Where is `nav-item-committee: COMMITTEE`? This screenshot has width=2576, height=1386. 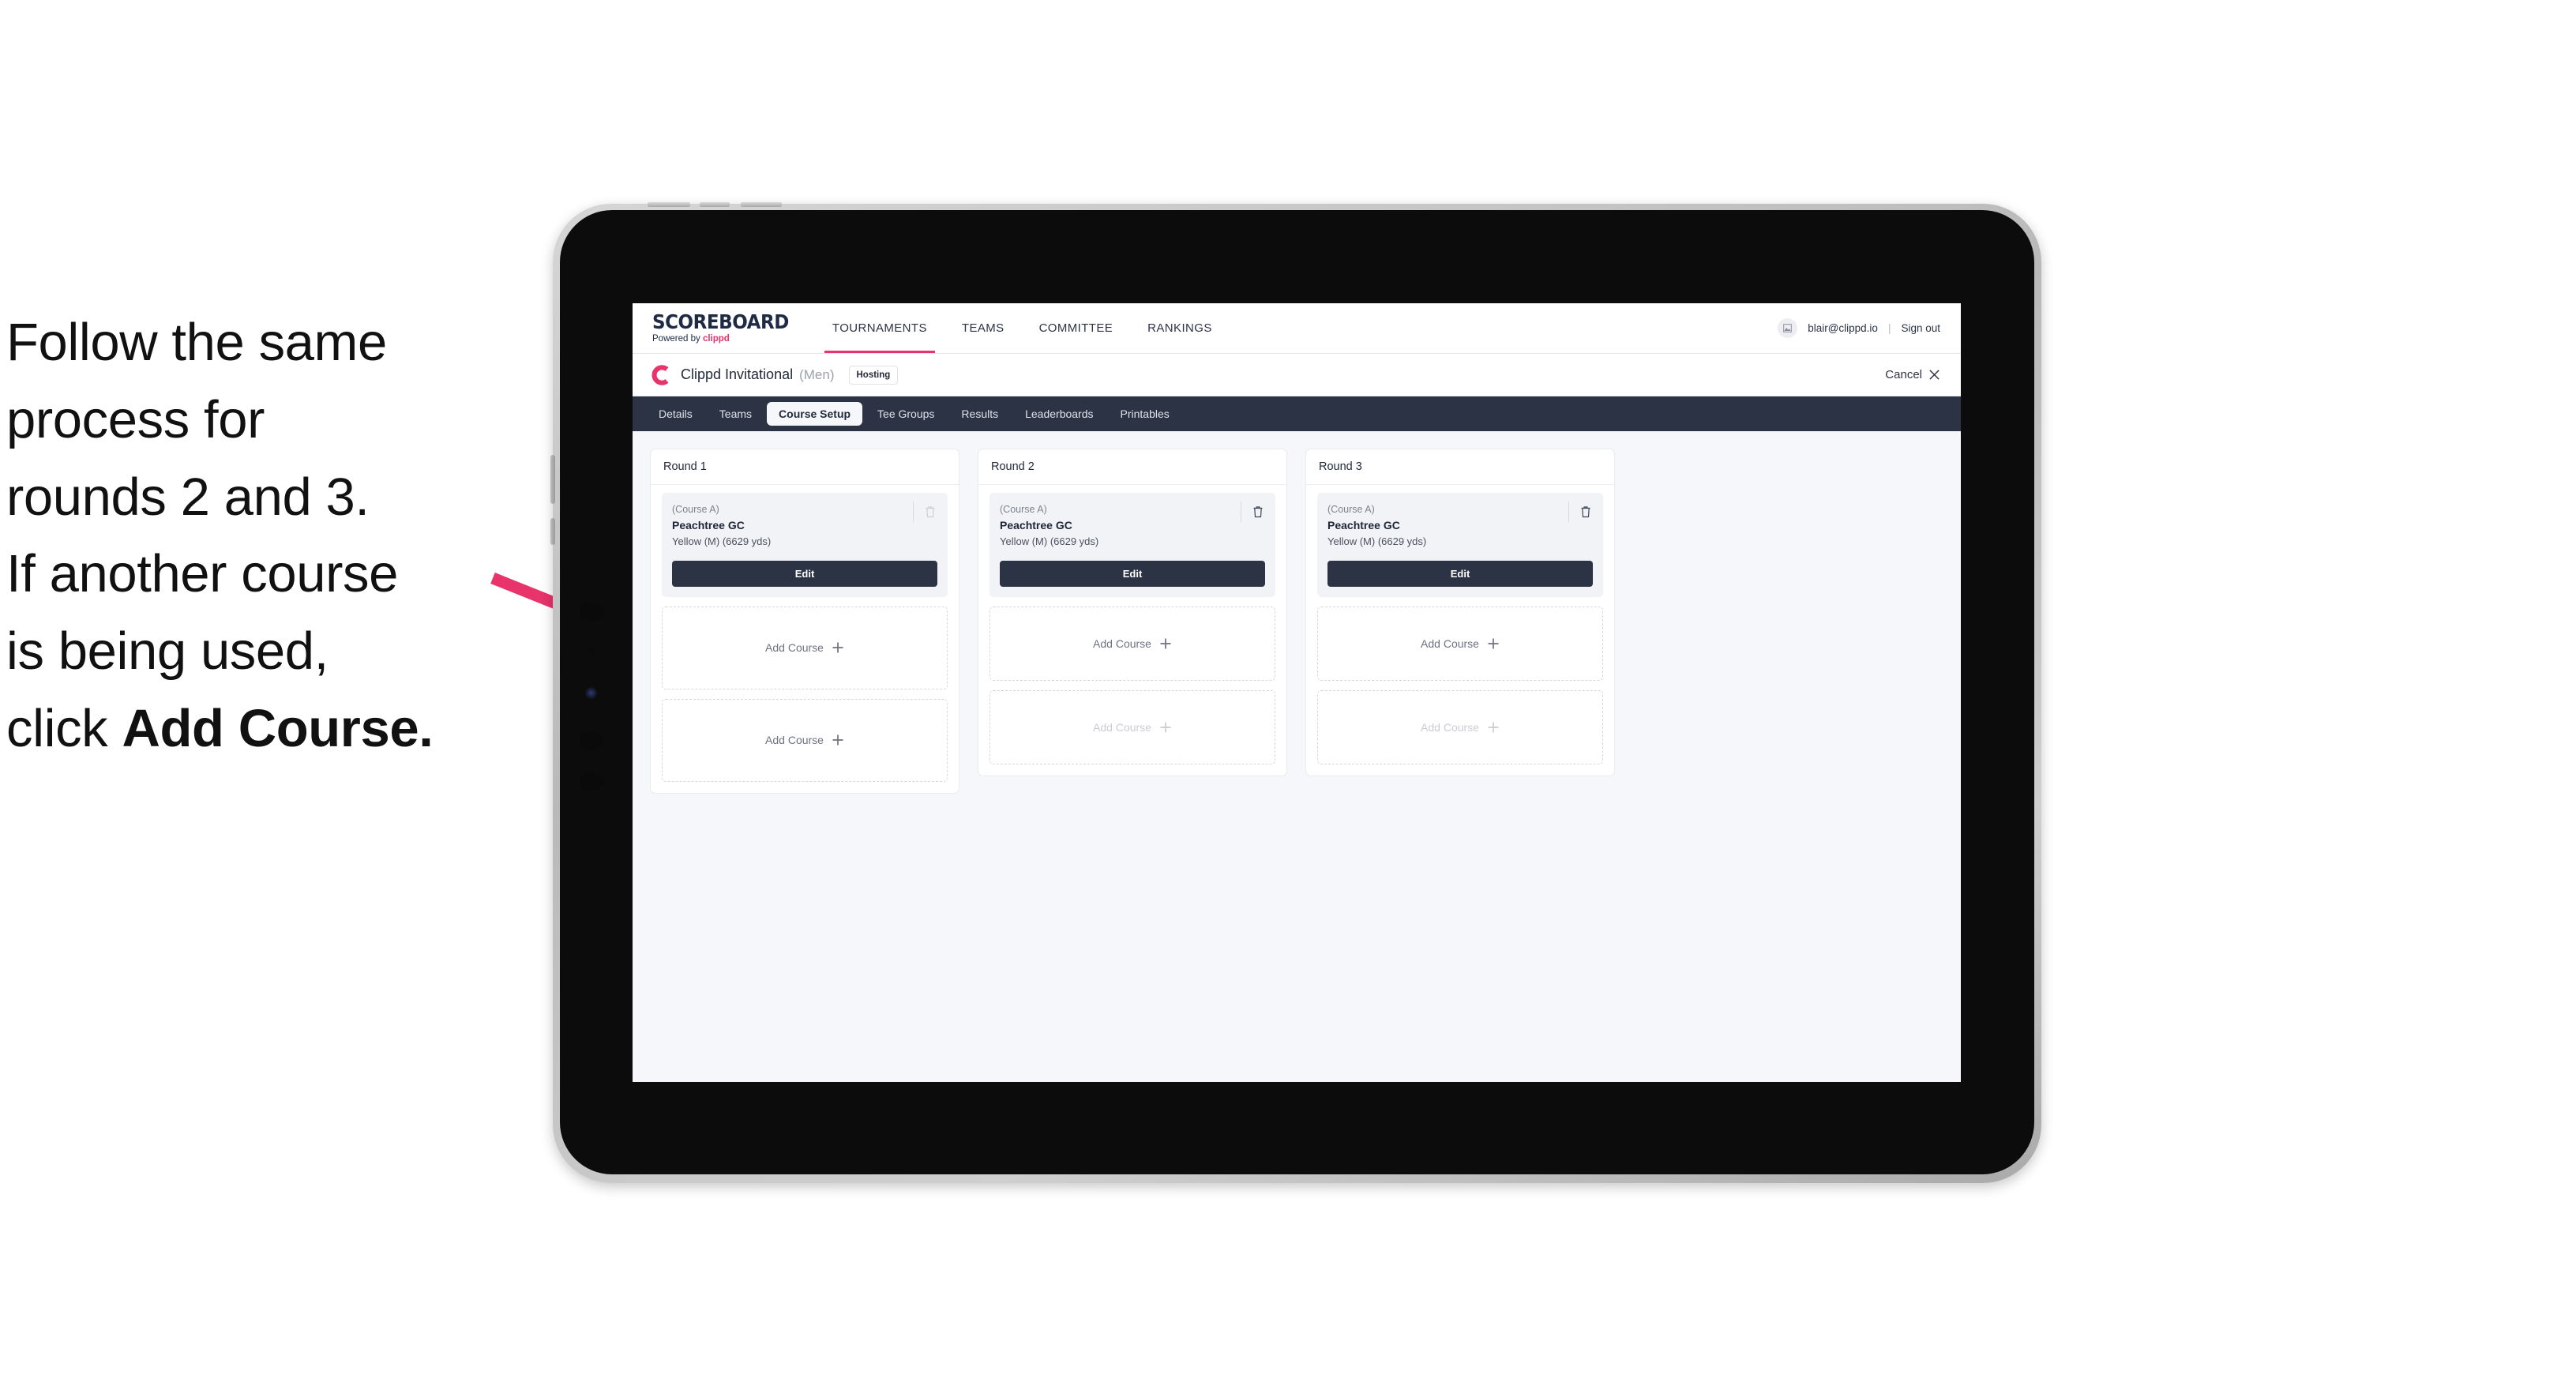 nav-item-committee: COMMITTEE is located at coordinates (1076, 328).